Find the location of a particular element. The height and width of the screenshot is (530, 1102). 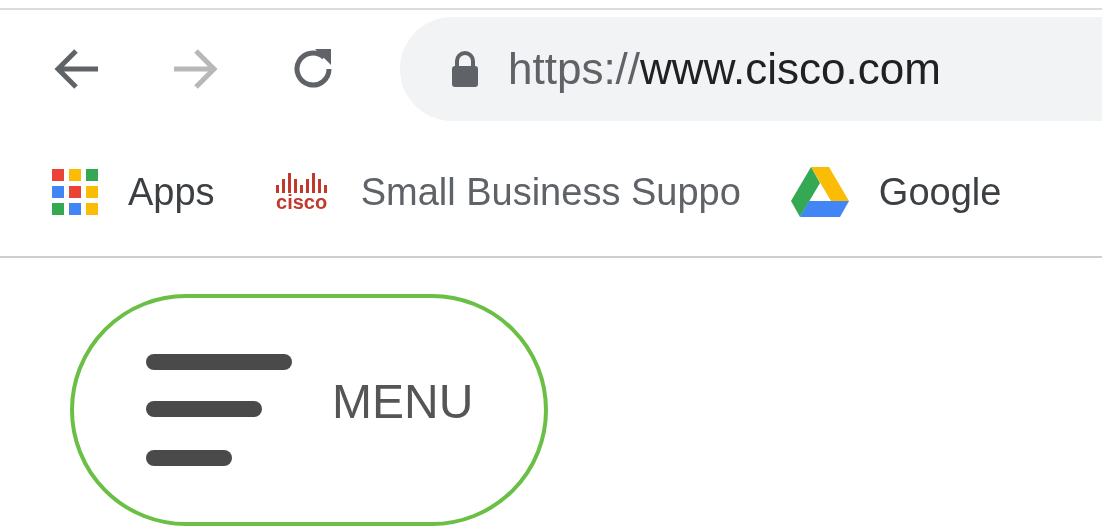

grid-icon is located at coordinates (75, 192).